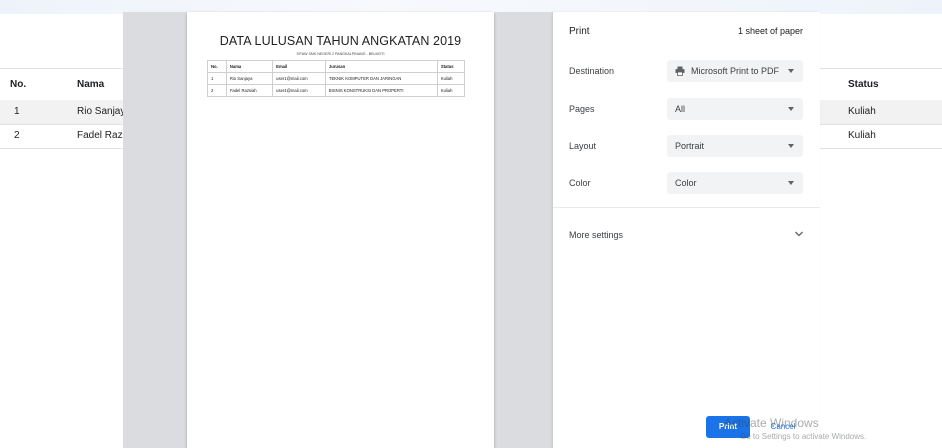  Describe the element at coordinates (381, 78) in the screenshot. I see `preview-cell: TEKNIK KOMPUTER DAN JARINGAN` at that location.